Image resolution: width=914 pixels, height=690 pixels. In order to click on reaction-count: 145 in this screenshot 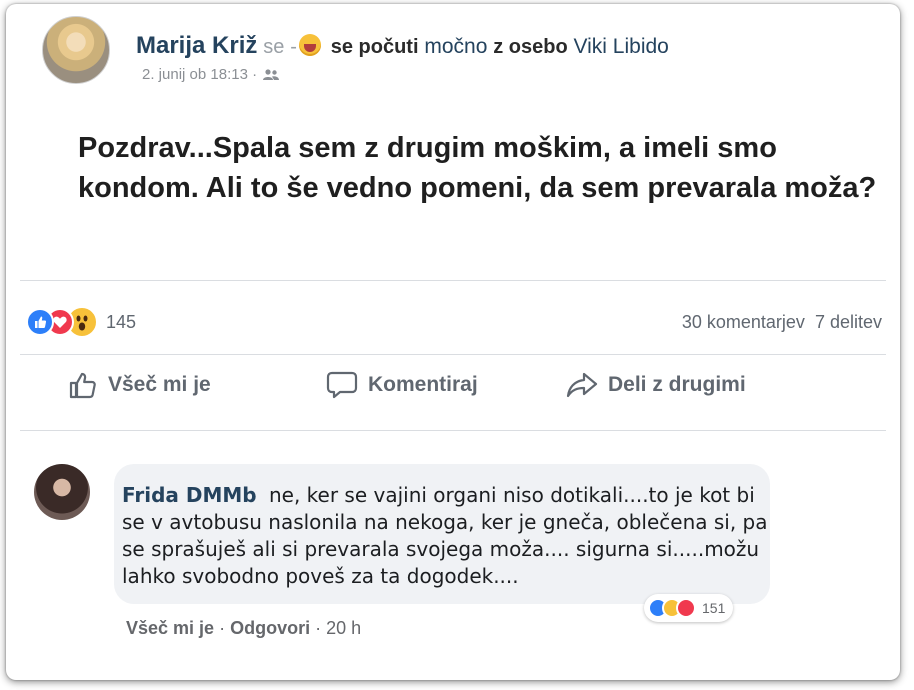, I will do `click(121, 321)`.